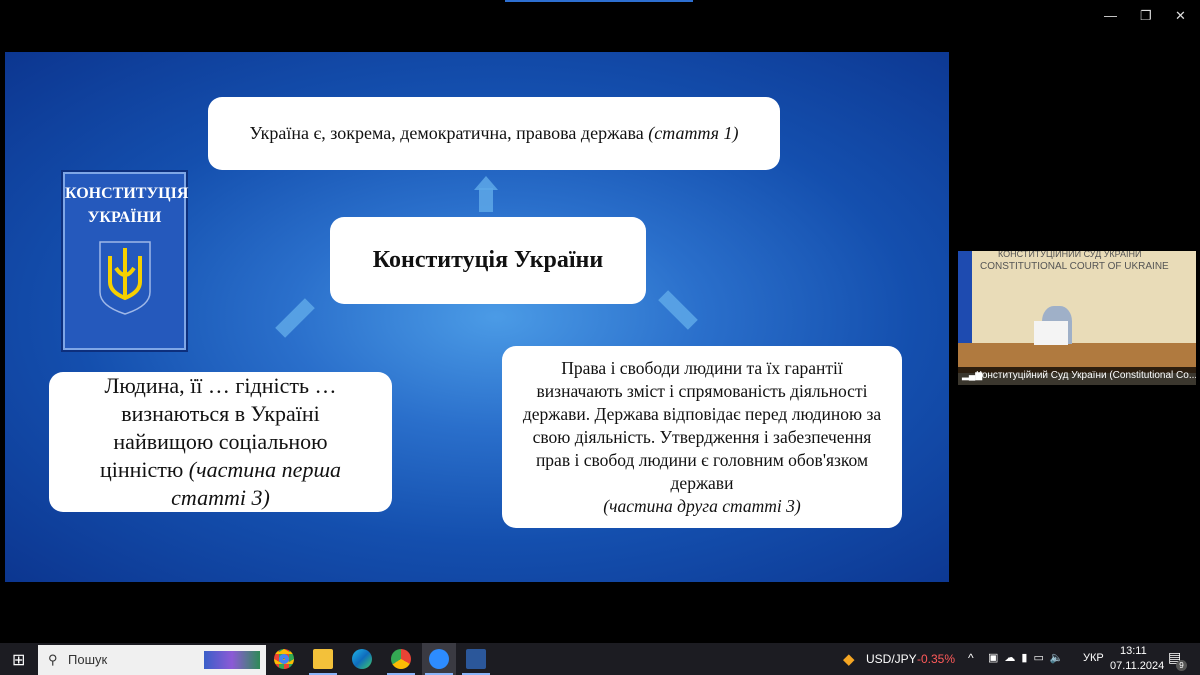  I want to click on chrome-icon, so click(284, 659).